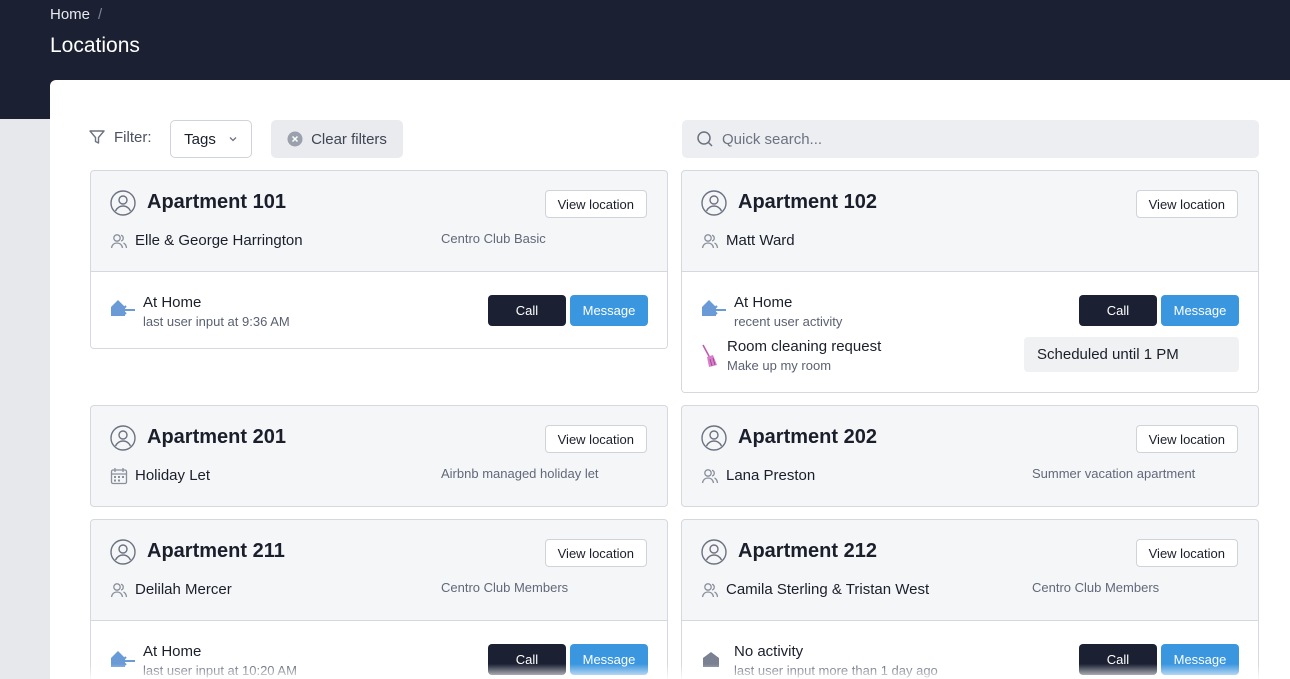 The image size is (1290, 679). I want to click on chevron-down-icon, so click(233, 139).